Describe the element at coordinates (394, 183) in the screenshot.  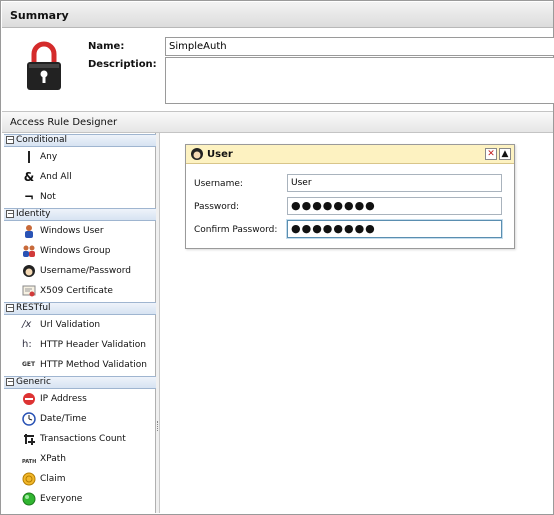
I see `username-field` at that location.